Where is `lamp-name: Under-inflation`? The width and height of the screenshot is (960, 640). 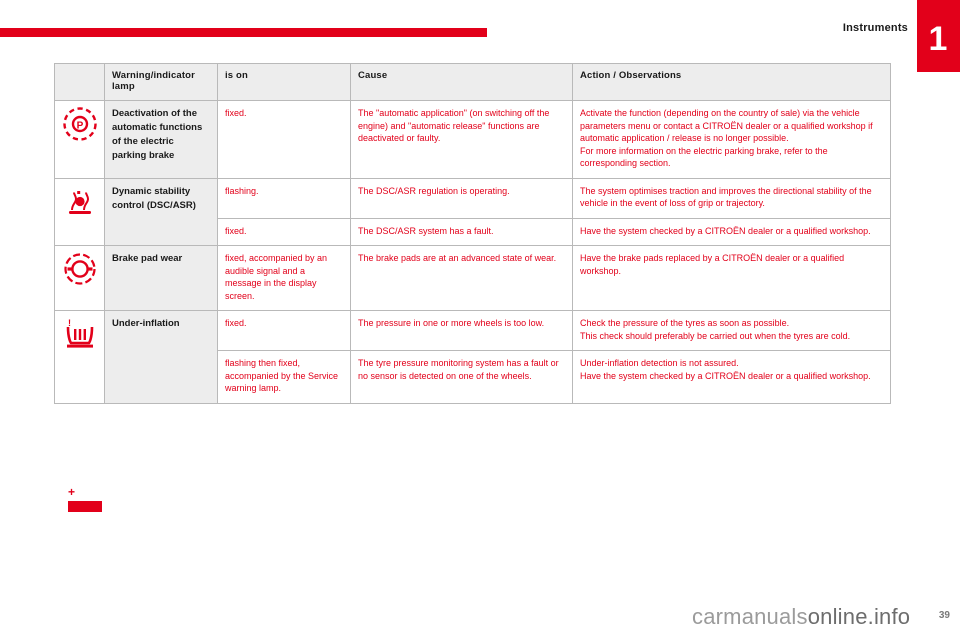 lamp-name: Under-inflation is located at coordinates (161, 357).